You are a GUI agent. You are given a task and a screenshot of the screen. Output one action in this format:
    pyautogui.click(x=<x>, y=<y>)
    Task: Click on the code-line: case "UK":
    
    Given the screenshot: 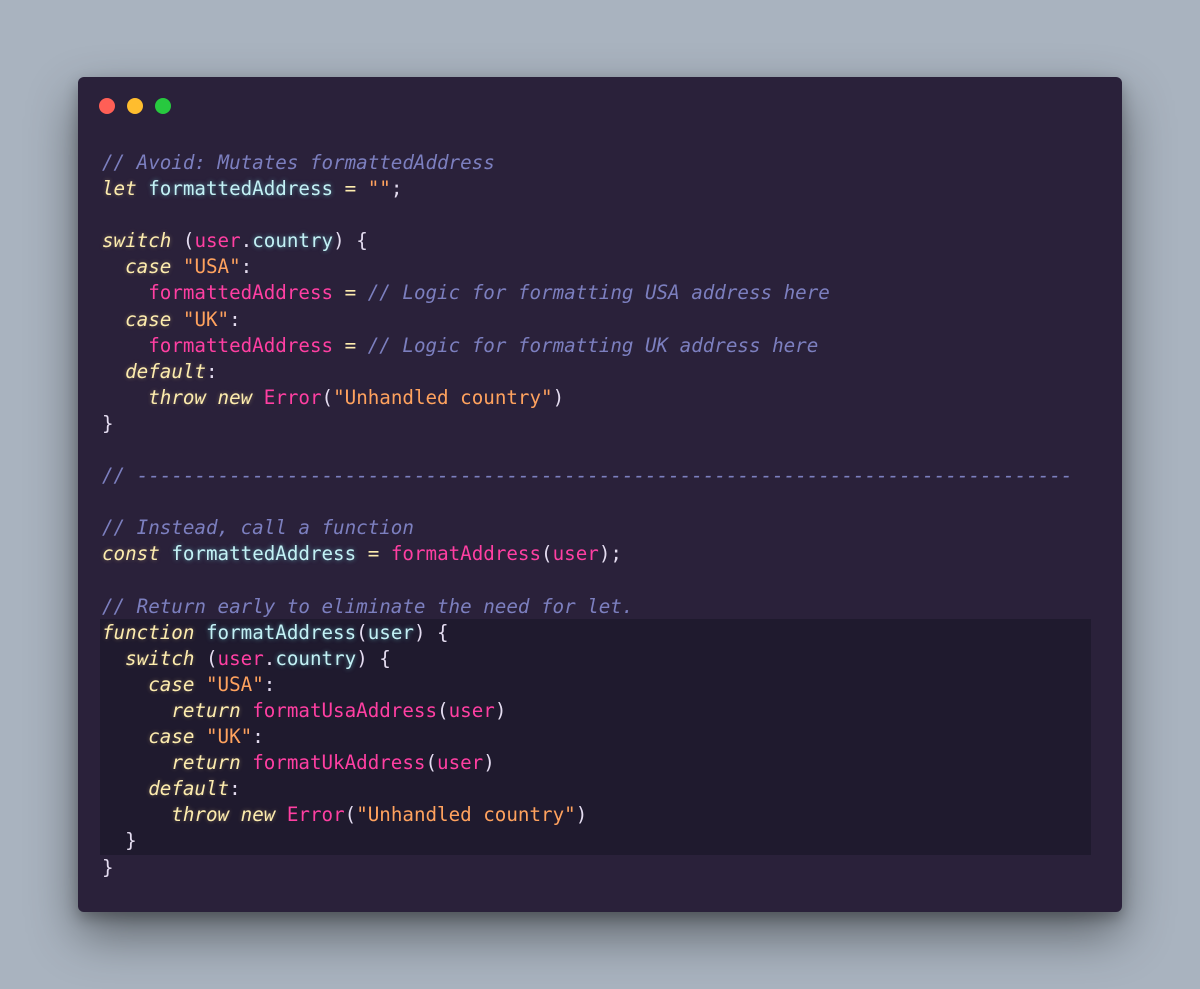 What is the action you would take?
    pyautogui.click(x=587, y=737)
    